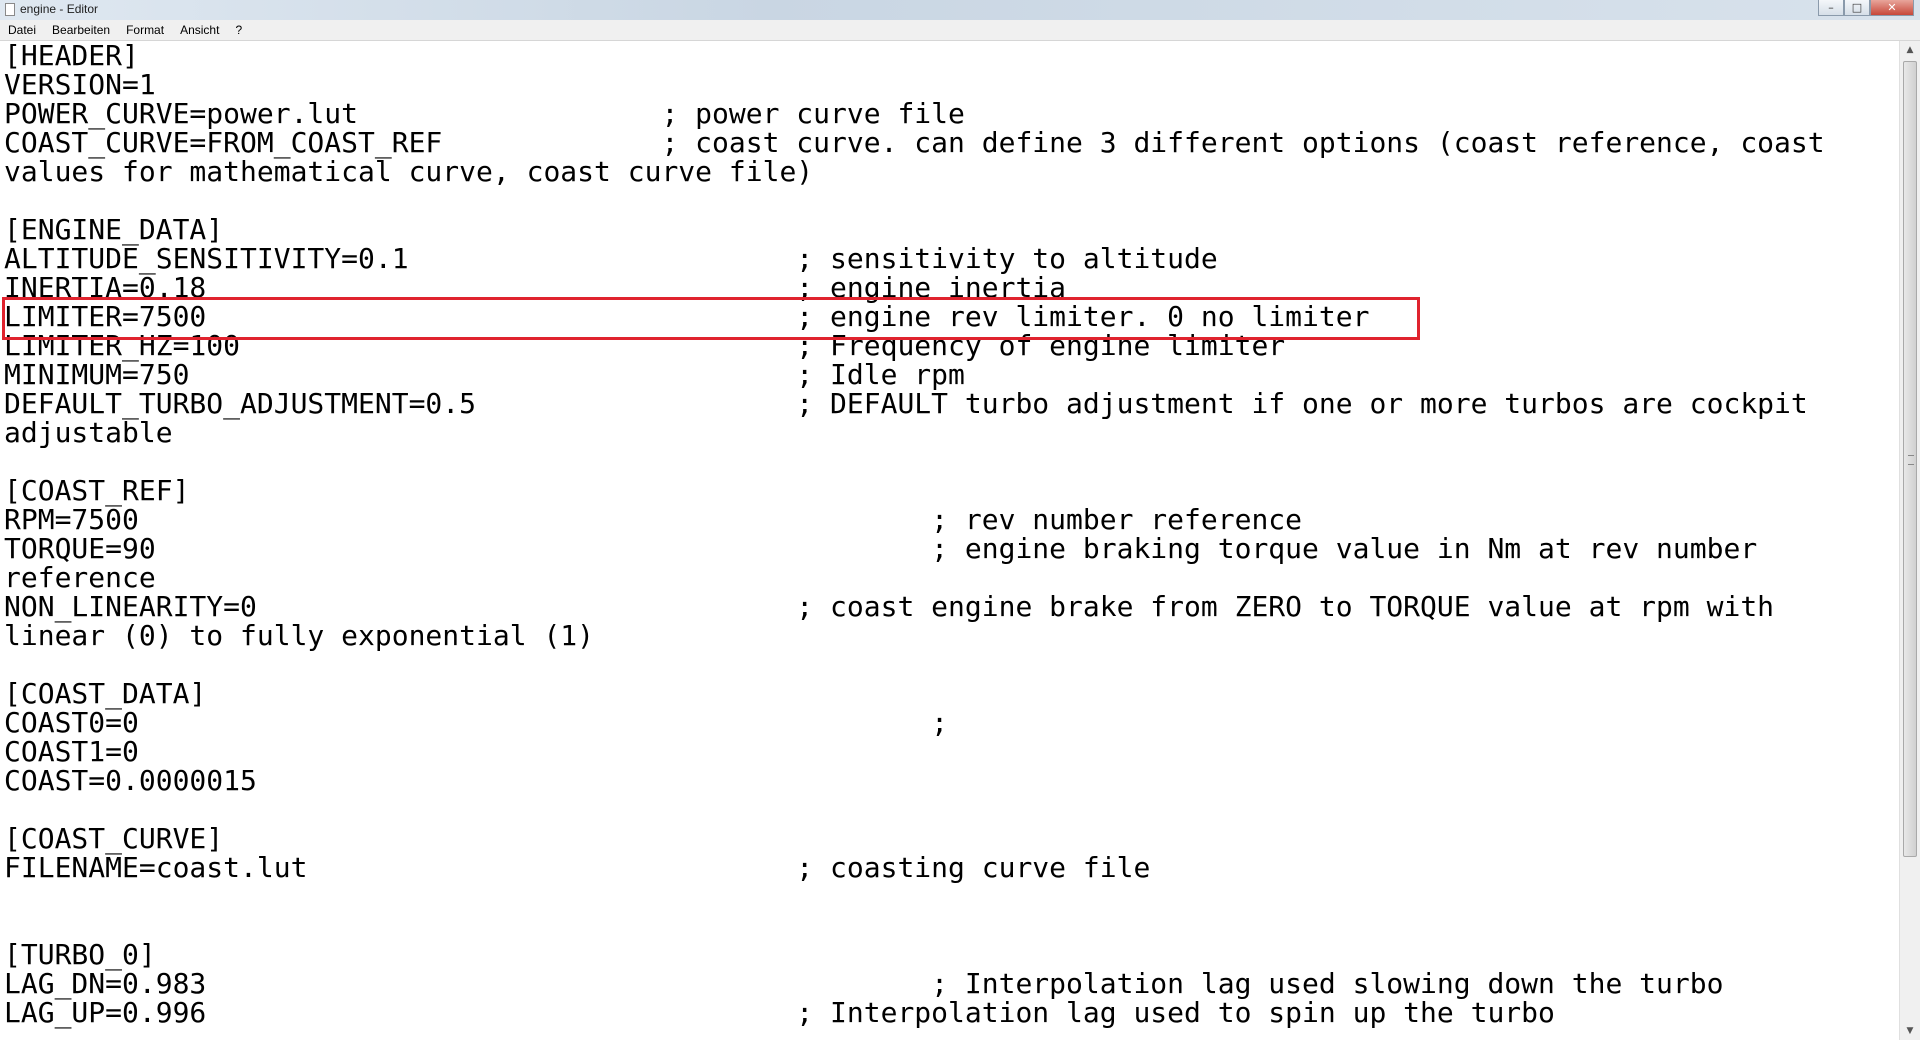  What do you see at coordinates (960, 30) in the screenshot?
I see `menu-bar: Datei Bearbeiten Format Ansicht ?` at bounding box center [960, 30].